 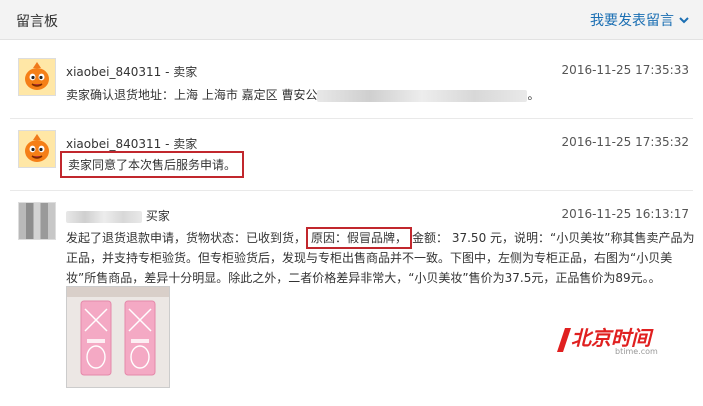 I want to click on message-text: 卖家同意了本次售后服务申请。, so click(x=152, y=164).